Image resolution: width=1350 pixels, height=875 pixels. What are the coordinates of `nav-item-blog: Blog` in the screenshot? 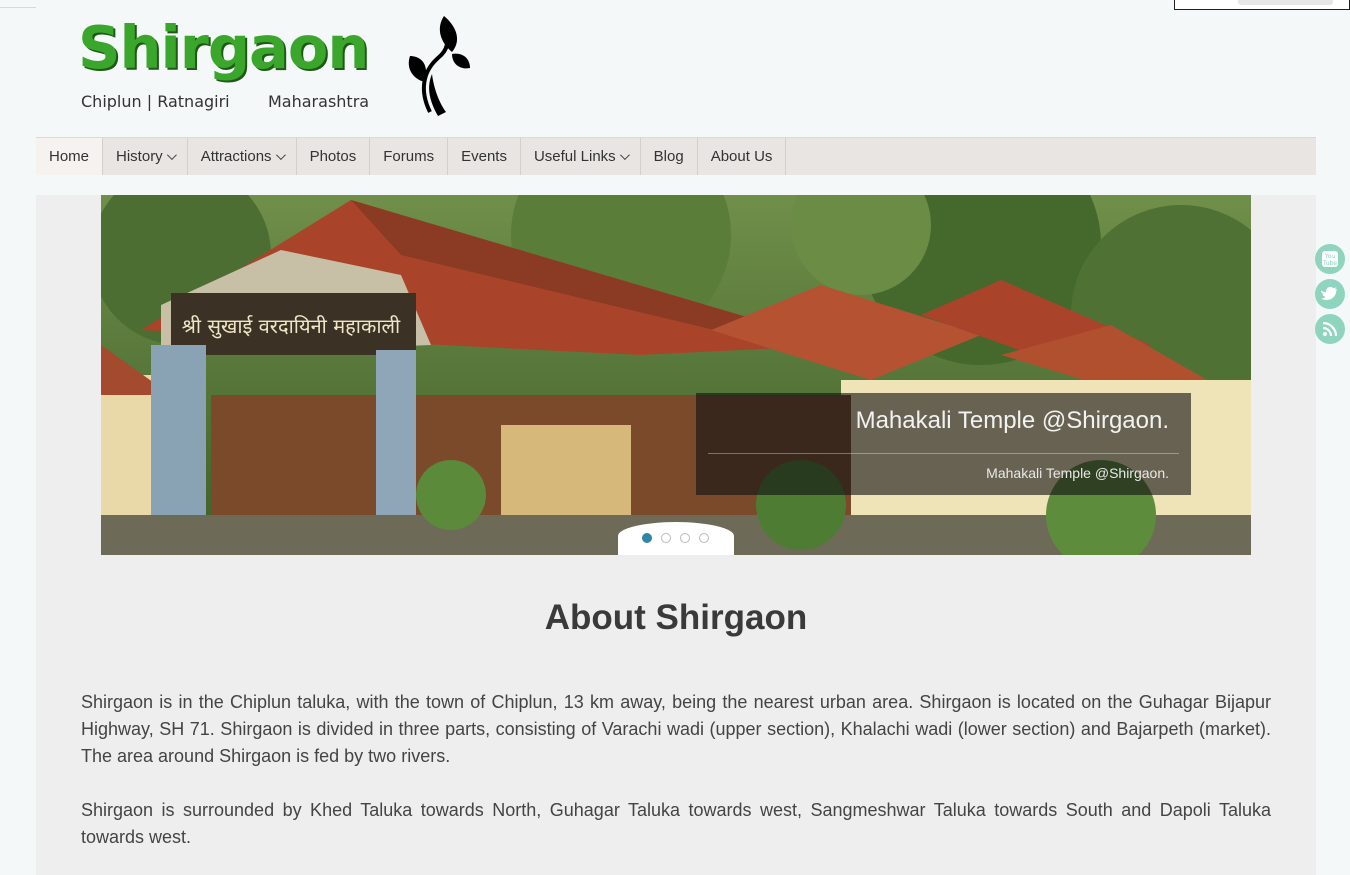 It's located at (669, 156).